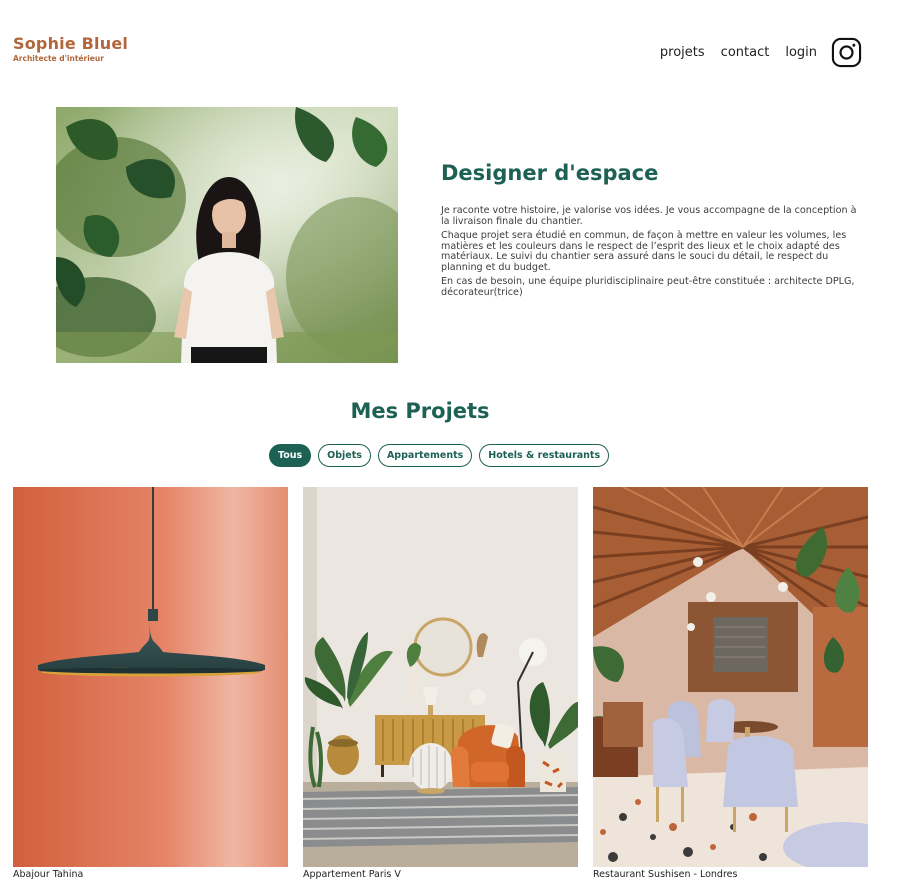 The height and width of the screenshot is (896, 900). I want to click on project-caption: Abajour Tahina, so click(48, 874).